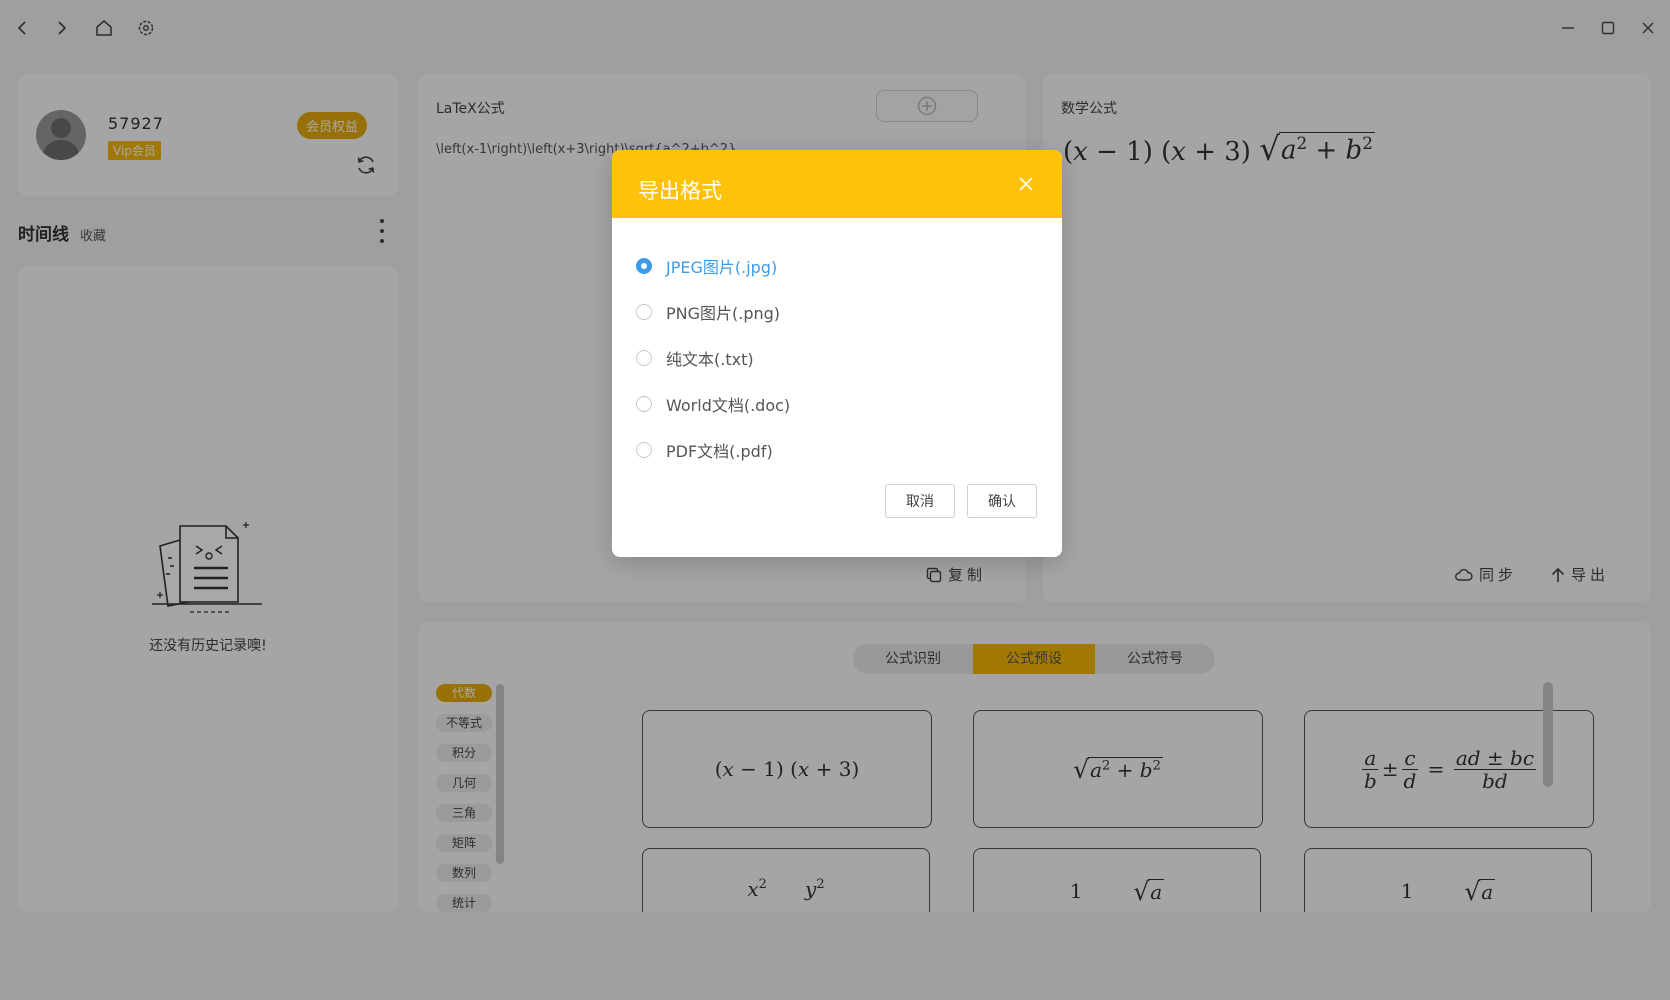 The width and height of the screenshot is (1670, 1000). I want to click on format-option-png: PNG图片(.png), so click(708, 312).